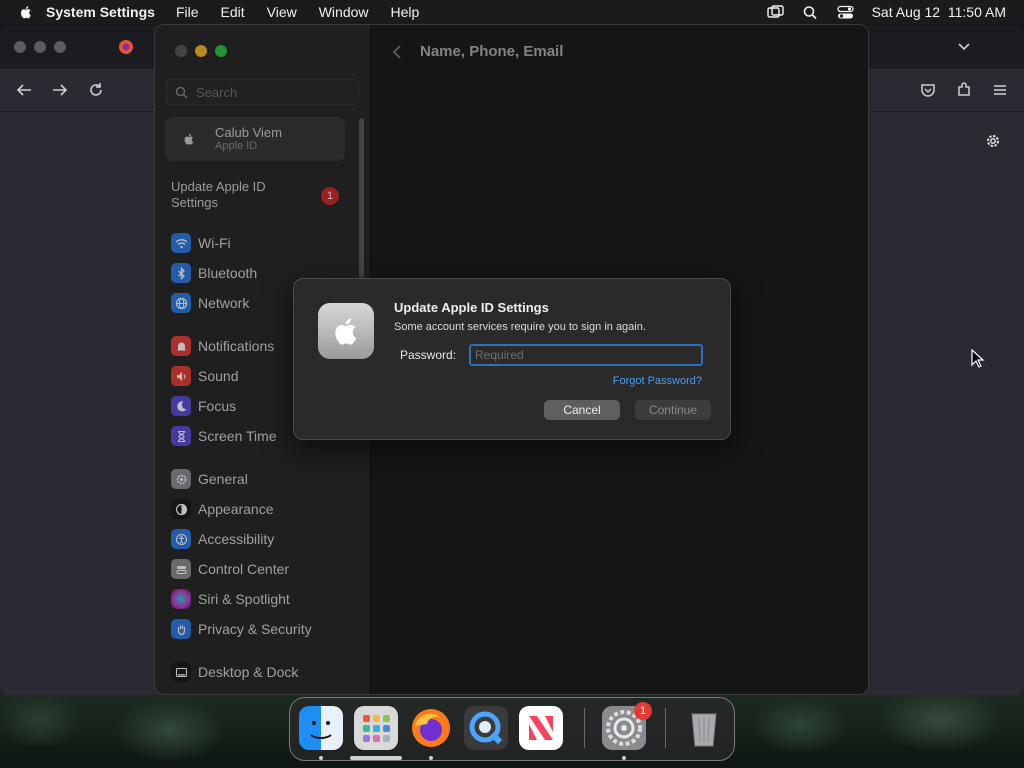 This screenshot has width=1024, height=768. What do you see at coordinates (26, 12) in the screenshot?
I see `apple-menu-icon` at bounding box center [26, 12].